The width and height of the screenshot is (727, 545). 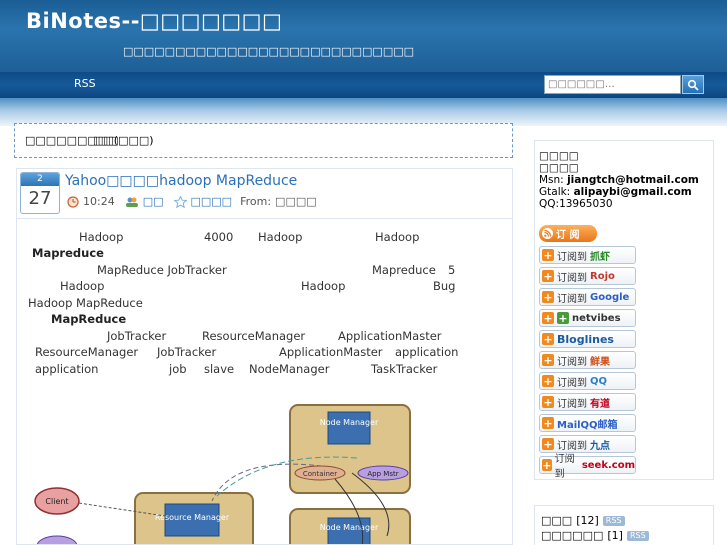 I want to click on category-name: □□□□□□, so click(x=572, y=535).